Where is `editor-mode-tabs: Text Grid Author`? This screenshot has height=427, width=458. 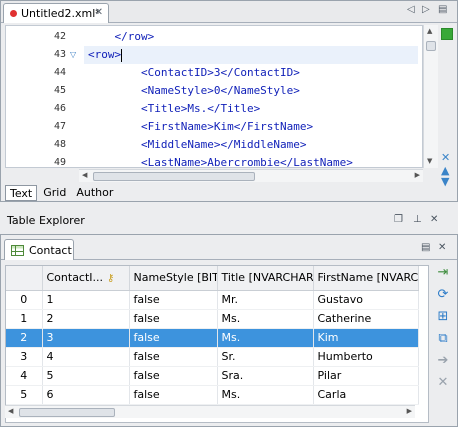
editor-mode-tabs: Text Grid Author is located at coordinates (62, 193).